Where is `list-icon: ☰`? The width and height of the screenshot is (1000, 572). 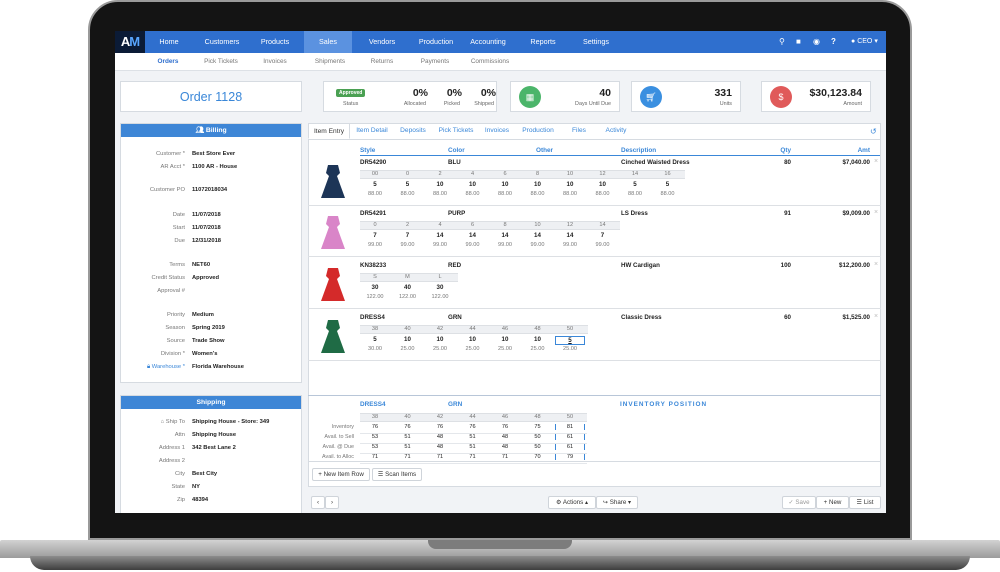
list-icon: ☰ is located at coordinates (859, 502).